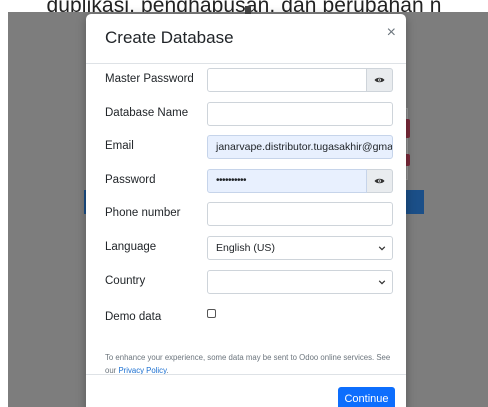  What do you see at coordinates (248, 10) in the screenshot?
I see `background-marker` at bounding box center [248, 10].